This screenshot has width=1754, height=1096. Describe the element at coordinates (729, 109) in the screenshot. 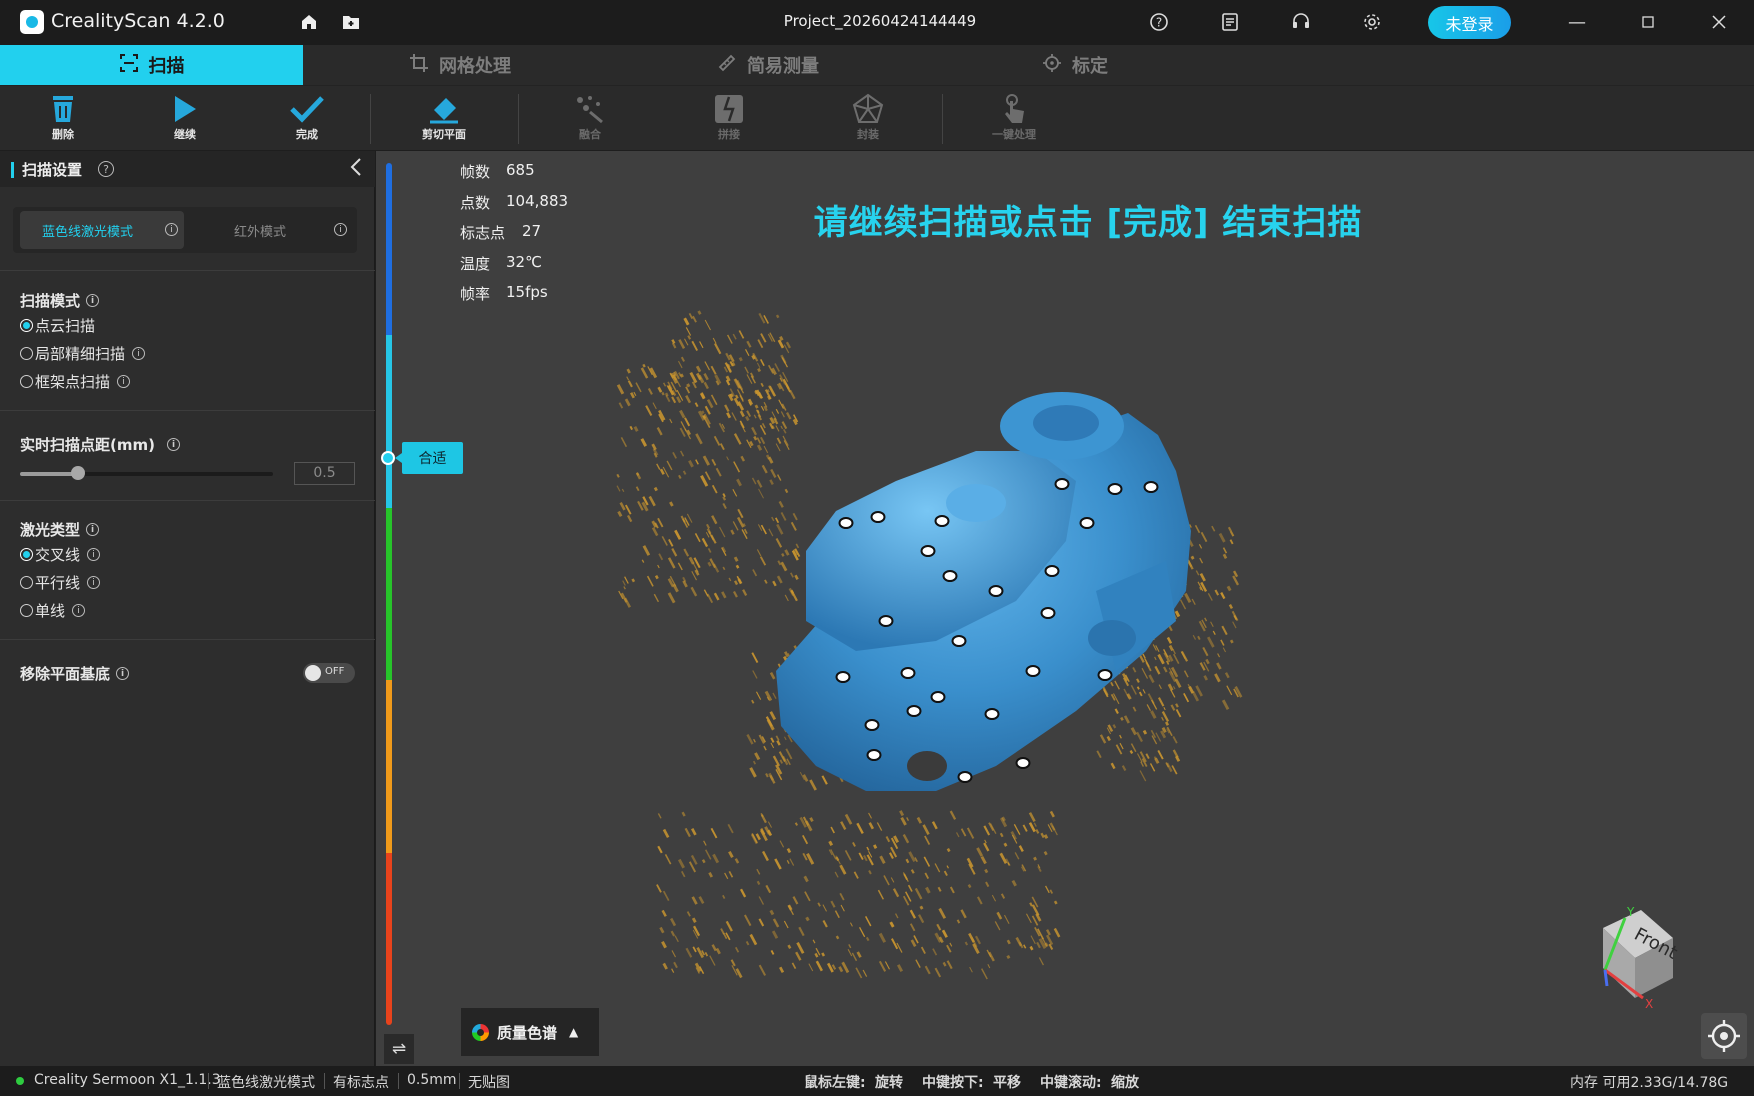

I see `stitch-icon` at that location.